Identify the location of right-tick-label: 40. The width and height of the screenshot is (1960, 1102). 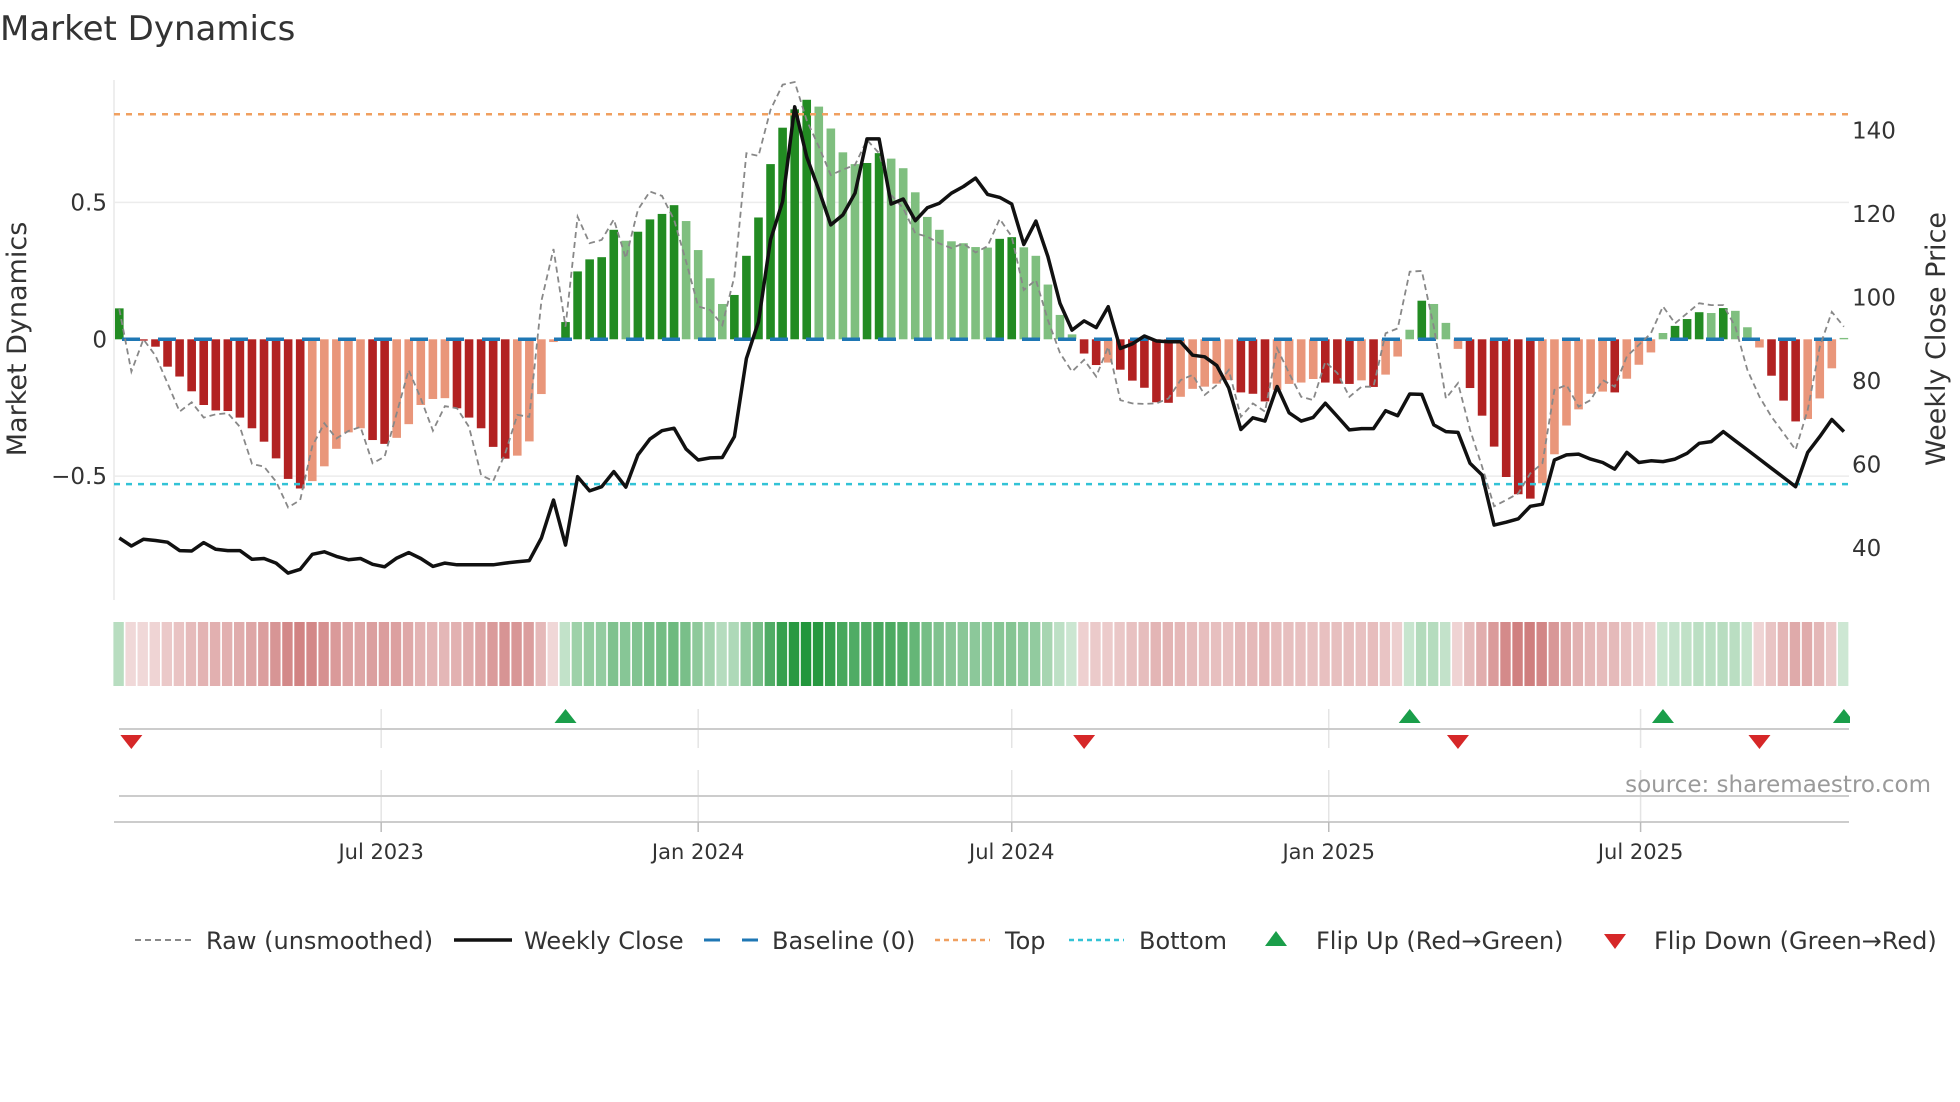
(1866, 549).